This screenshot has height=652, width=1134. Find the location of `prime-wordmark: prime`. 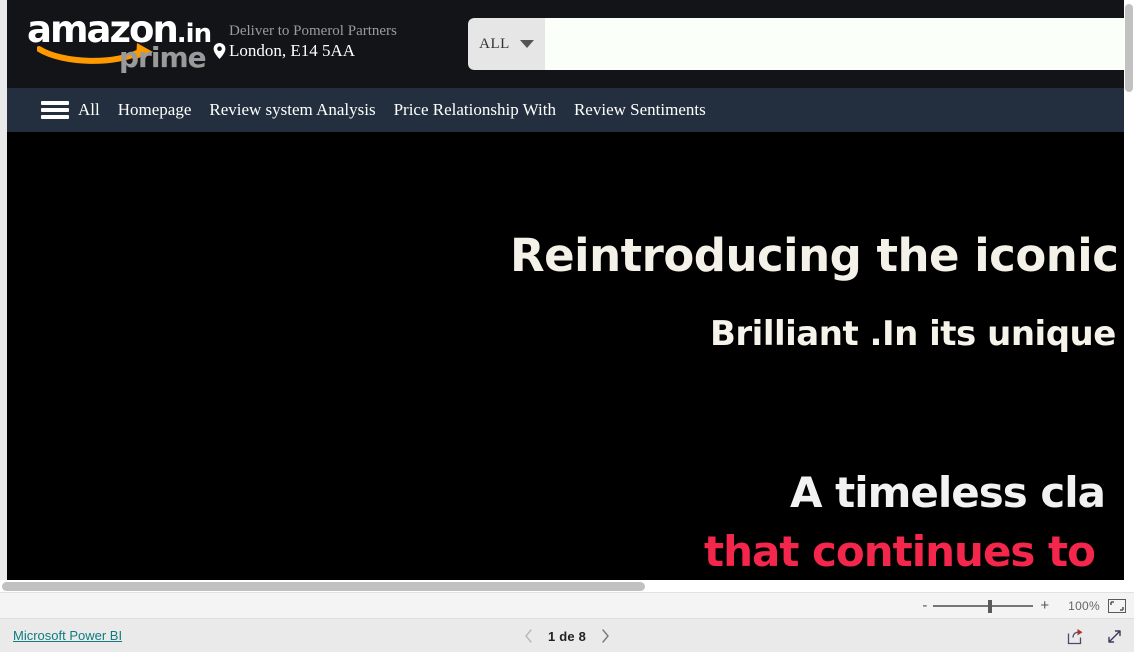

prime-wordmark: prime is located at coordinates (163, 57).